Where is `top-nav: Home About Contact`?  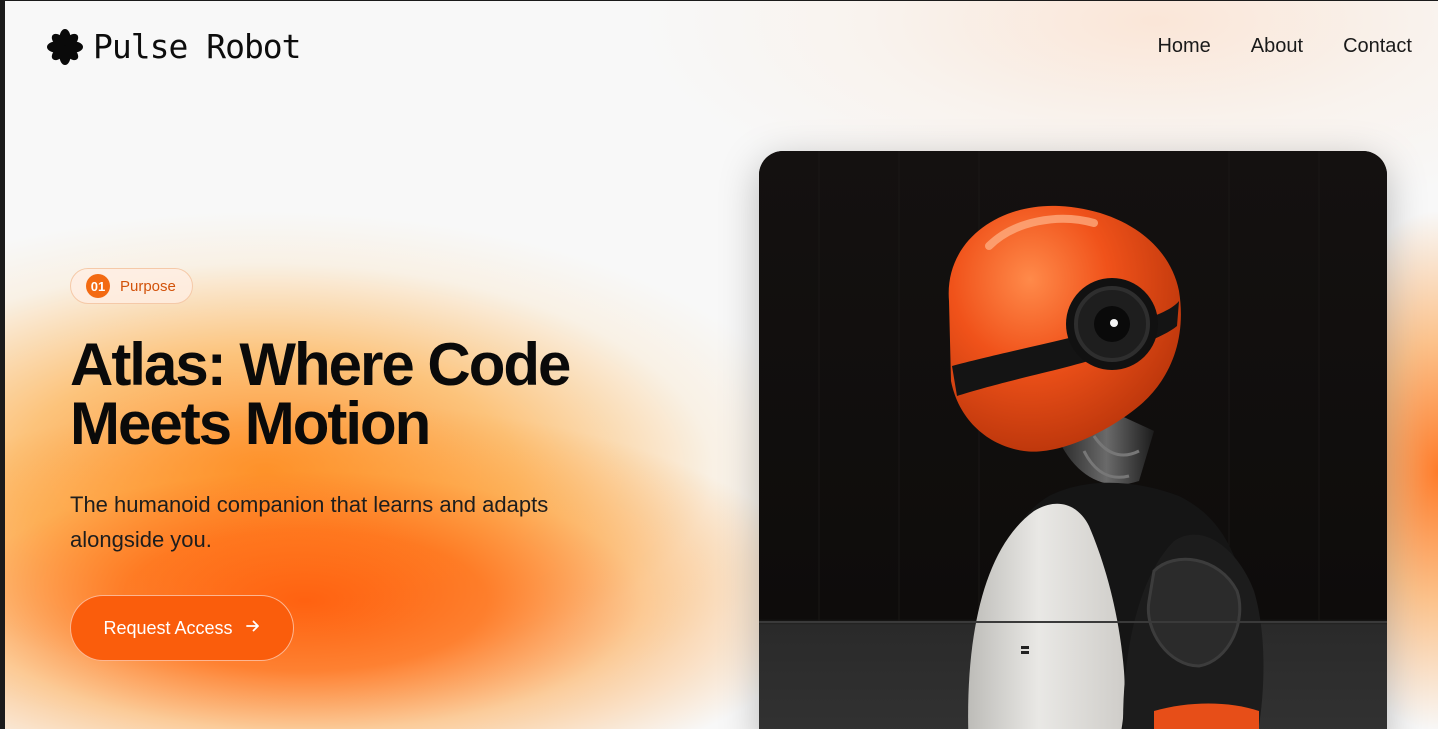 top-nav: Home About Contact is located at coordinates (1284, 46).